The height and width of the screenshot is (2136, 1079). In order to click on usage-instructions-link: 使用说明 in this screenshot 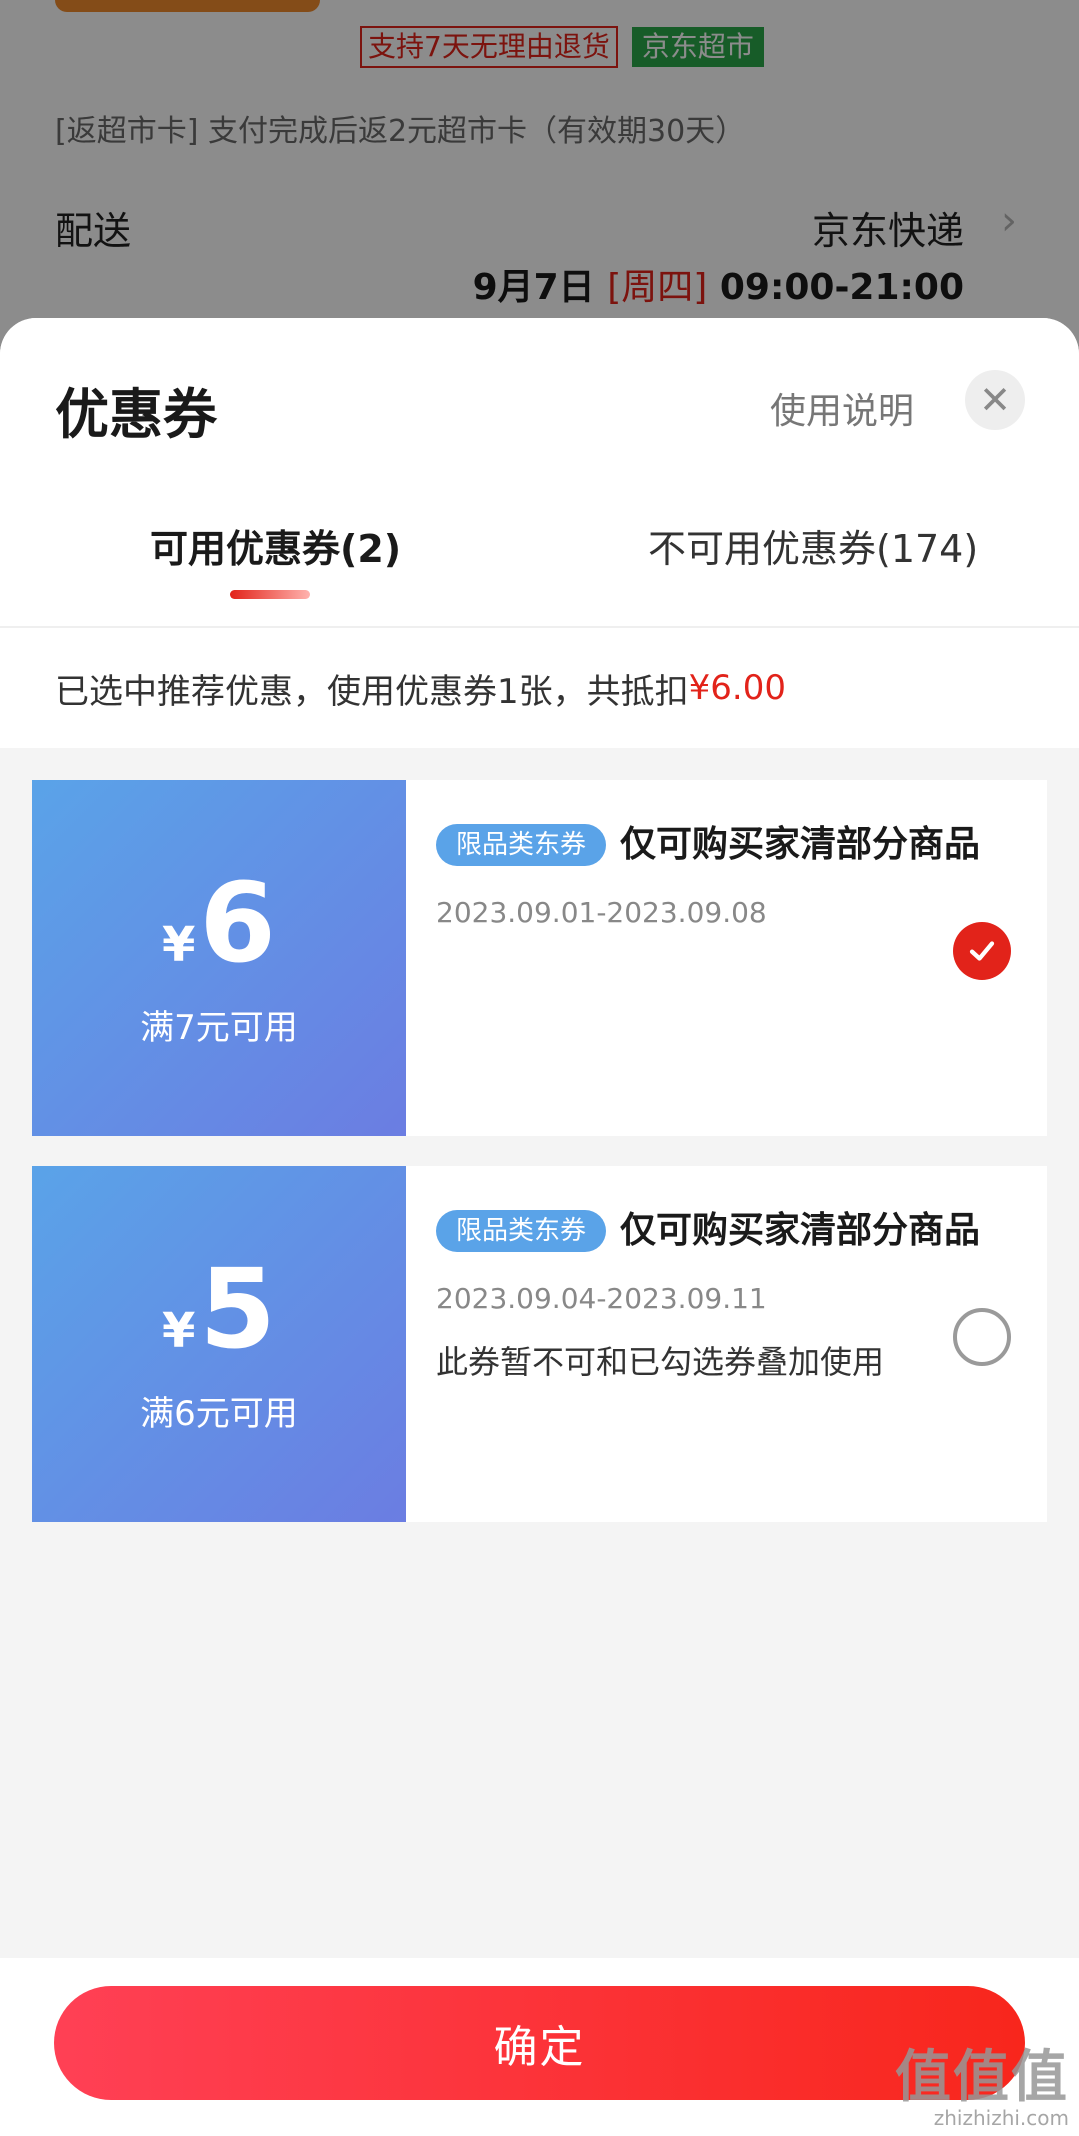, I will do `click(842, 408)`.